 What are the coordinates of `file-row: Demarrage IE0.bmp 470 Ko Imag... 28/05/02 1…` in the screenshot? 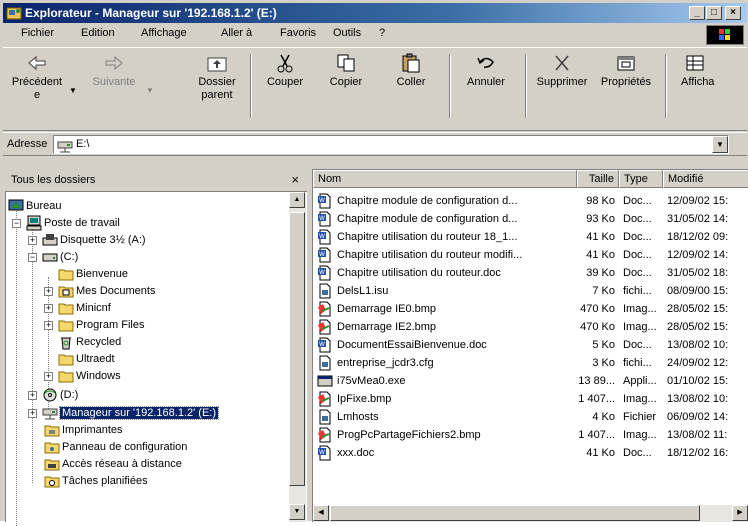 It's located at (530, 309).